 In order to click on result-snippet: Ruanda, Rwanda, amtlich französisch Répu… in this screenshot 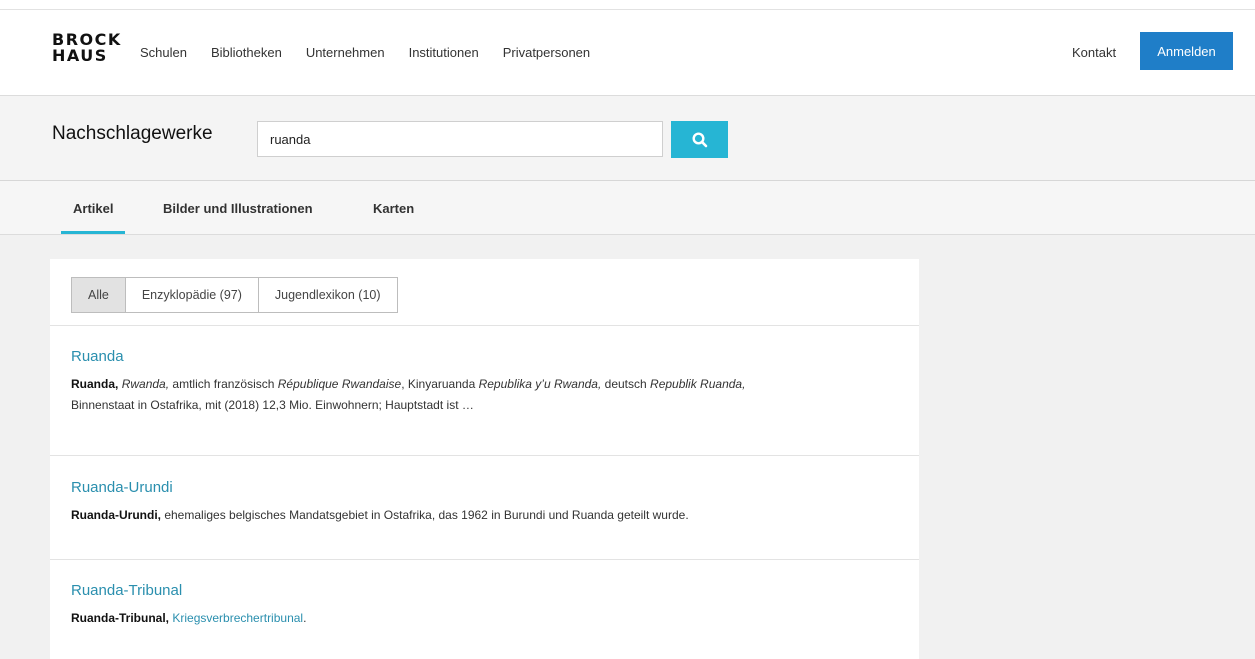, I will do `click(408, 394)`.